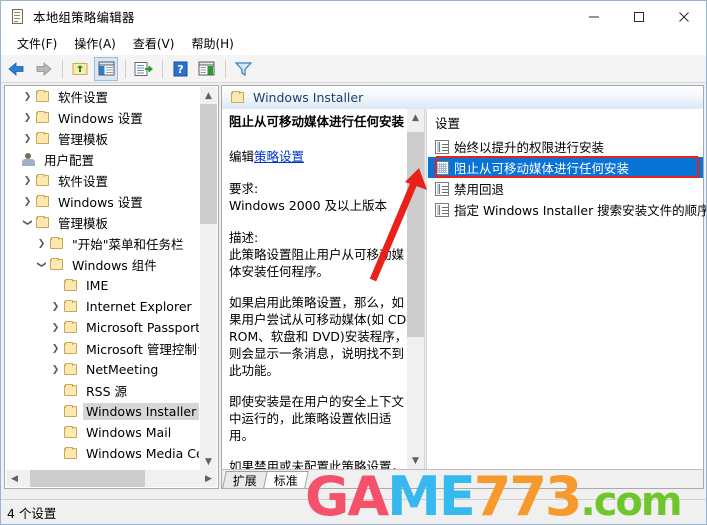  What do you see at coordinates (567, 209) in the screenshot?
I see `settings-row: 指定 Windows Installer 搜索安装文件的顺序` at bounding box center [567, 209].